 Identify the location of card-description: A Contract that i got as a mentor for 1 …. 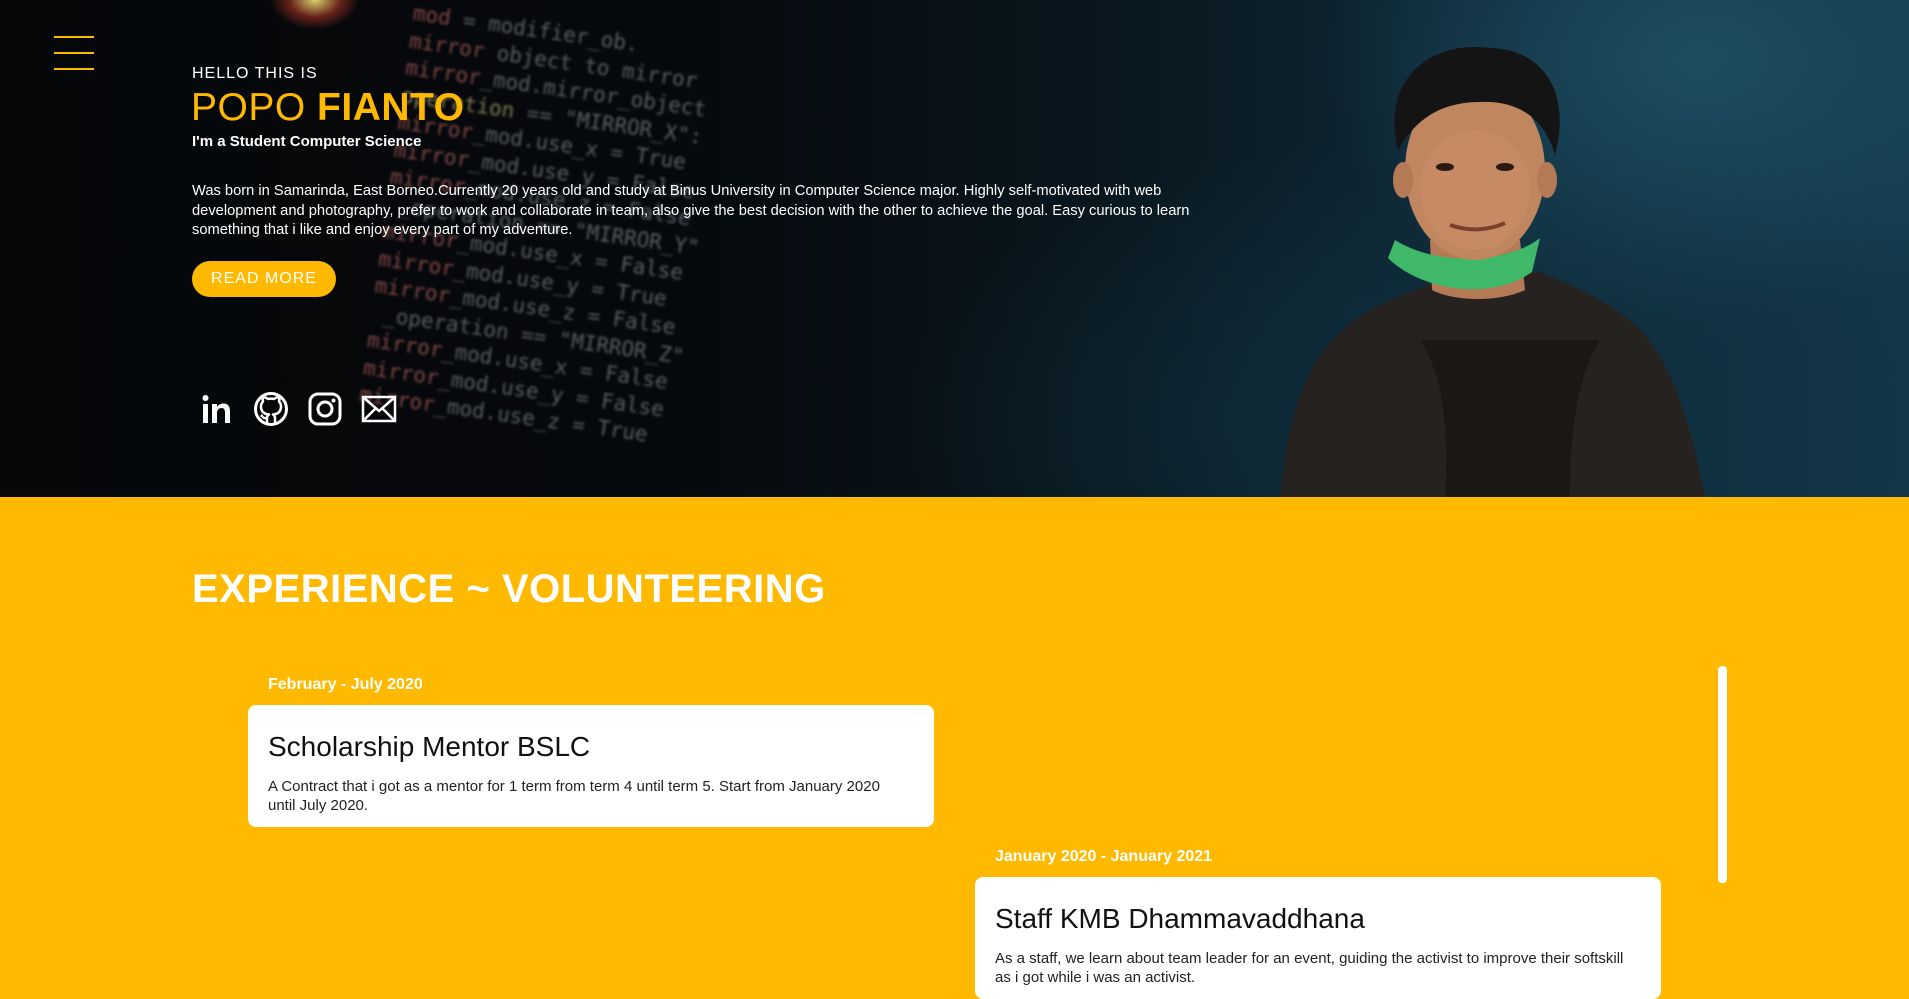
(574, 796).